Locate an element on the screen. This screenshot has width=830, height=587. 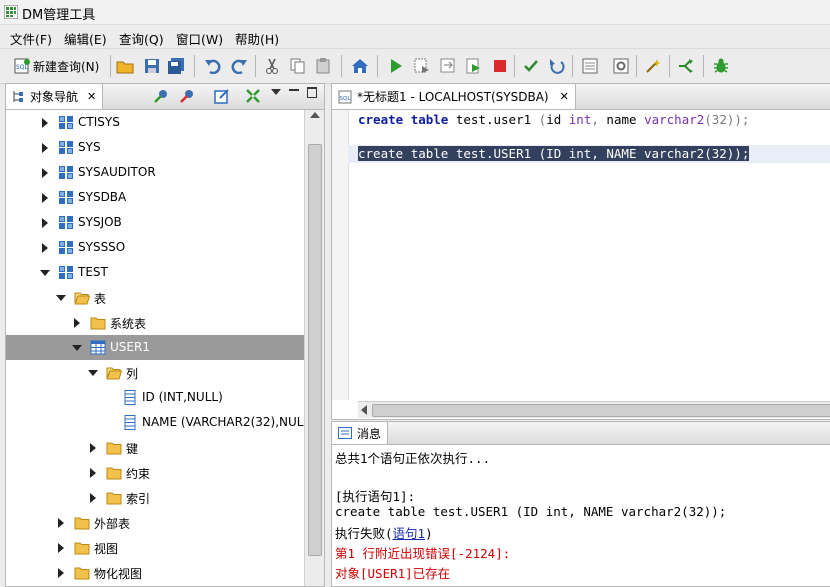
tree-item-column-id: ID (INT,NULL) is located at coordinates (155, 397).